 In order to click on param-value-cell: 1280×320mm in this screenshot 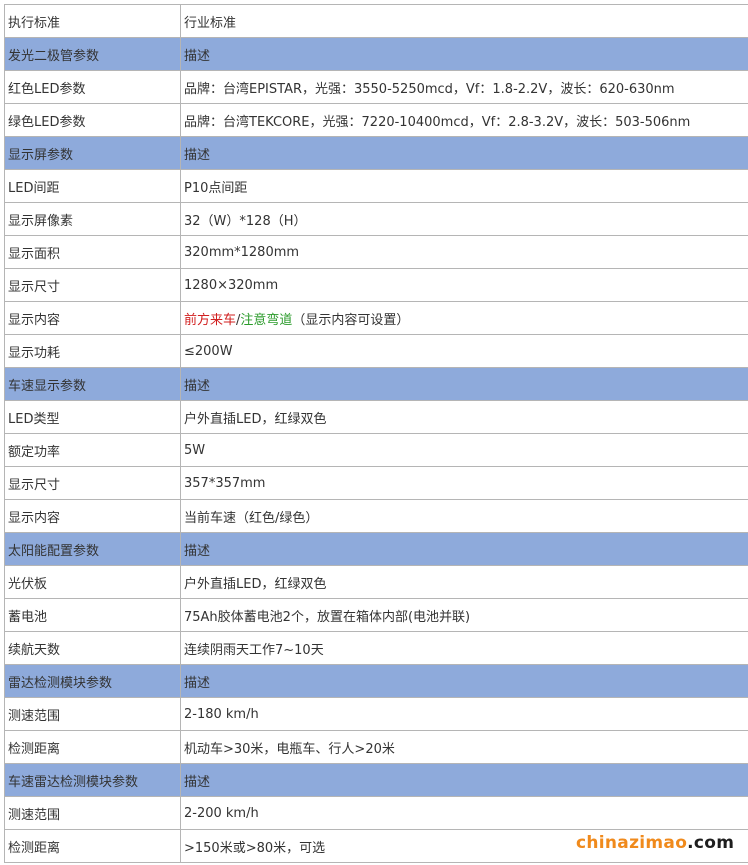, I will do `click(464, 285)`.